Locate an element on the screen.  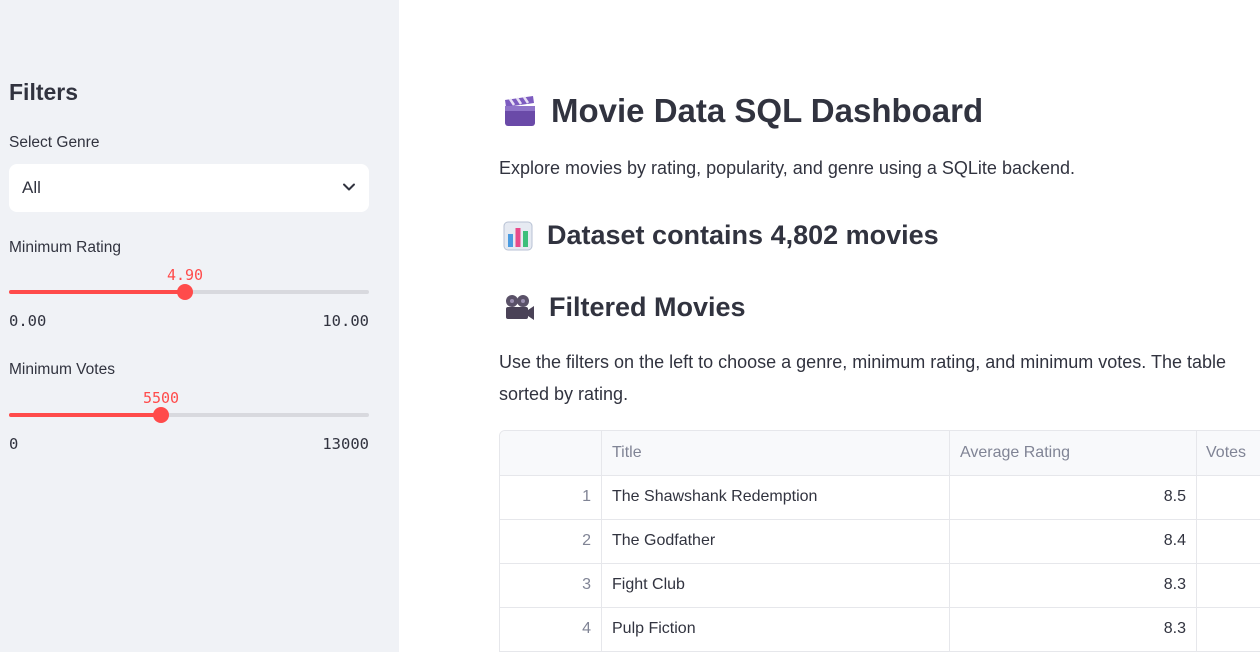
movie-title-cell: Pulp Fiction is located at coordinates (776, 629).